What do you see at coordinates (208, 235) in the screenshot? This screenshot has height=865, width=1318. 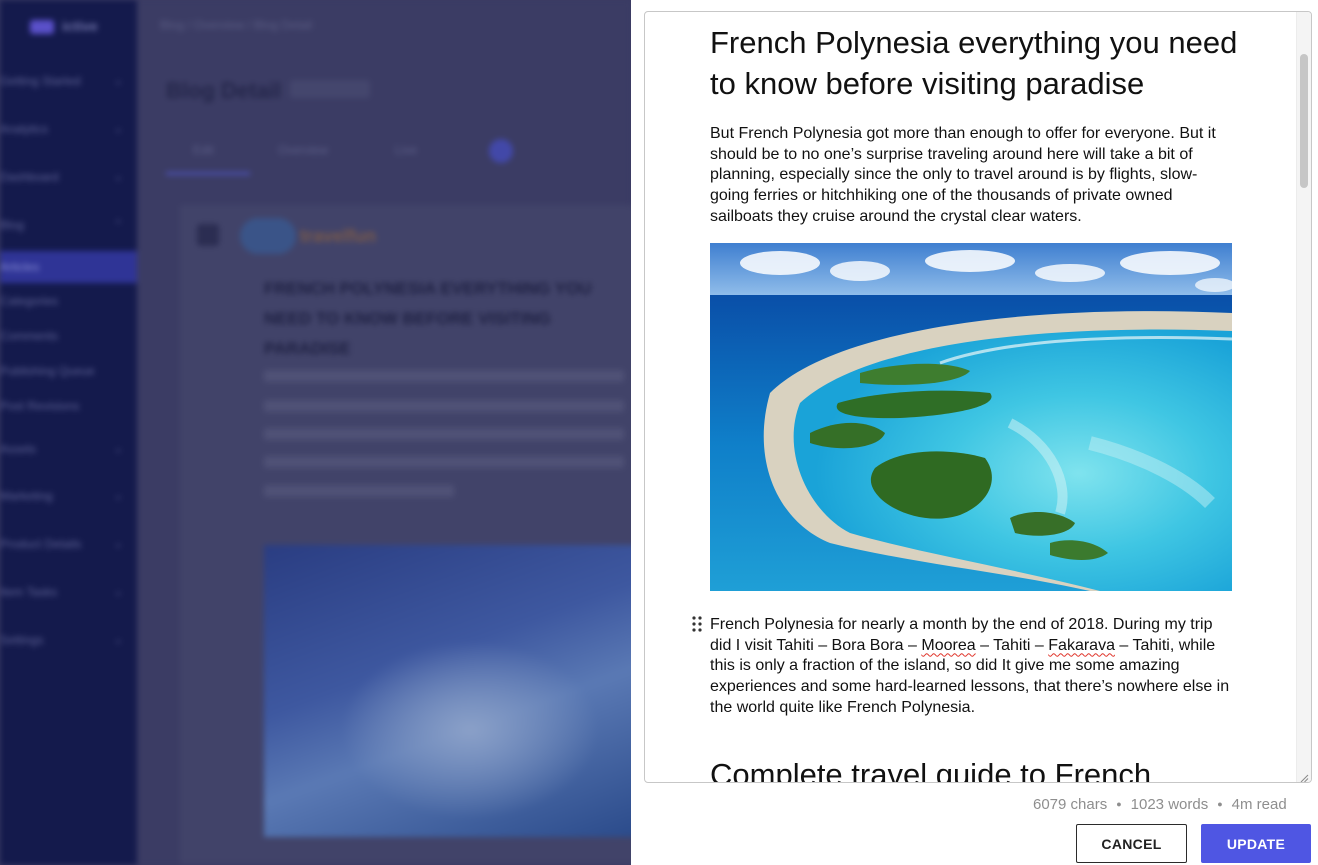 I see `drag-icon` at bounding box center [208, 235].